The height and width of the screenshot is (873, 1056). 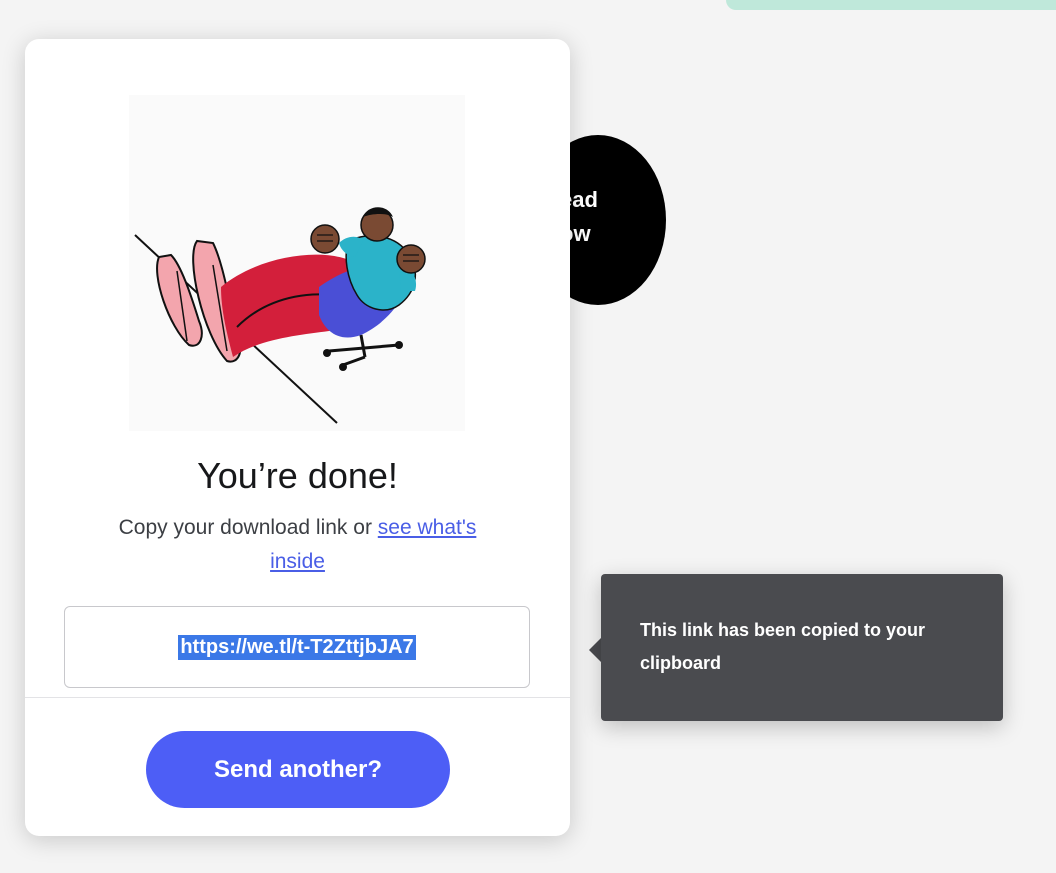 What do you see at coordinates (248, 527) in the screenshot?
I see `subtitle-text: Copy your download link or` at bounding box center [248, 527].